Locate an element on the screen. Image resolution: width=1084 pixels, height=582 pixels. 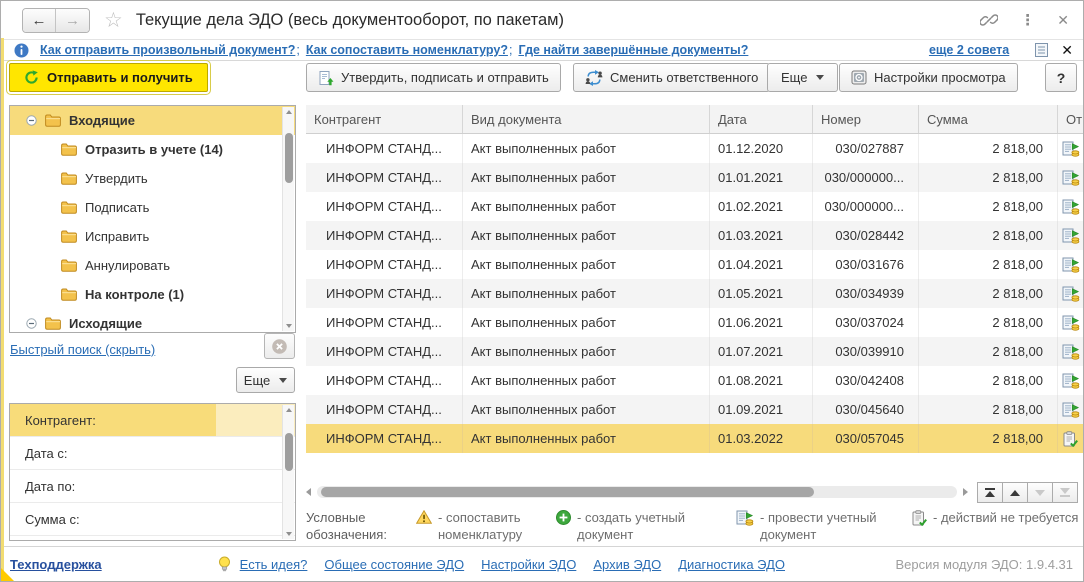
filter-row: Дата с: is located at coordinates (152, 453).